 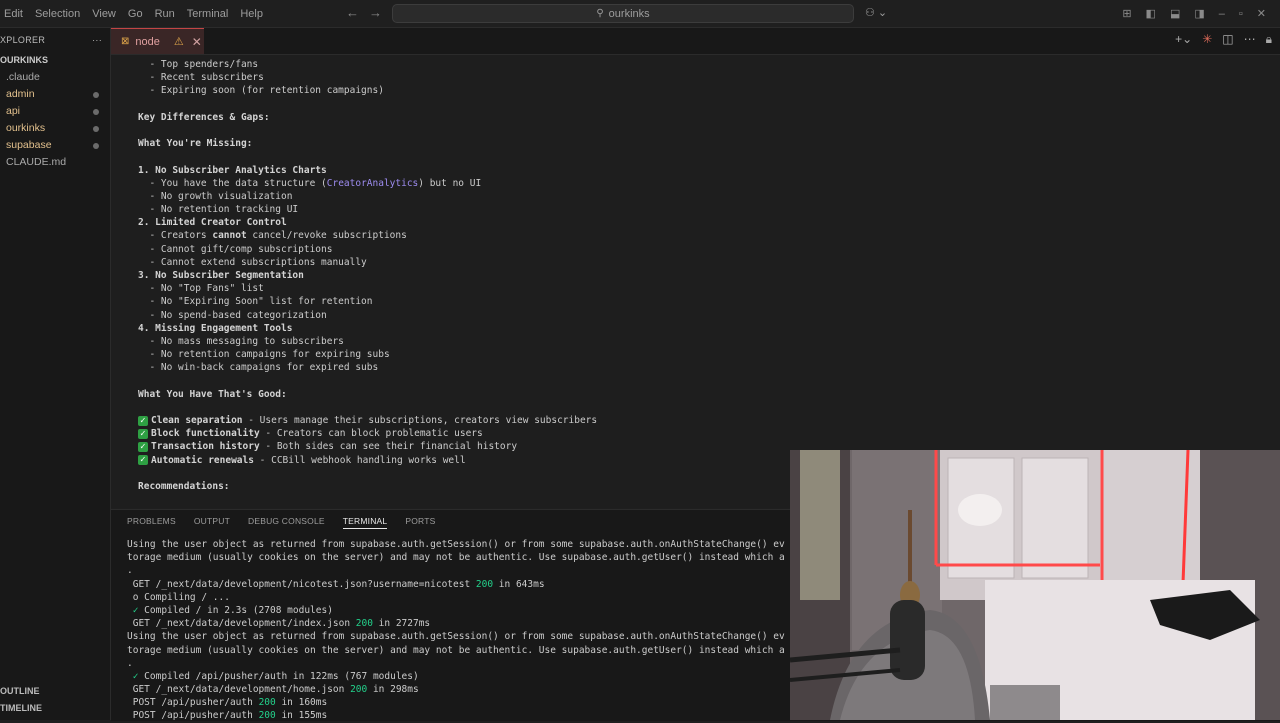 I want to click on menu-terminal: Terminal, so click(x=208, y=14).